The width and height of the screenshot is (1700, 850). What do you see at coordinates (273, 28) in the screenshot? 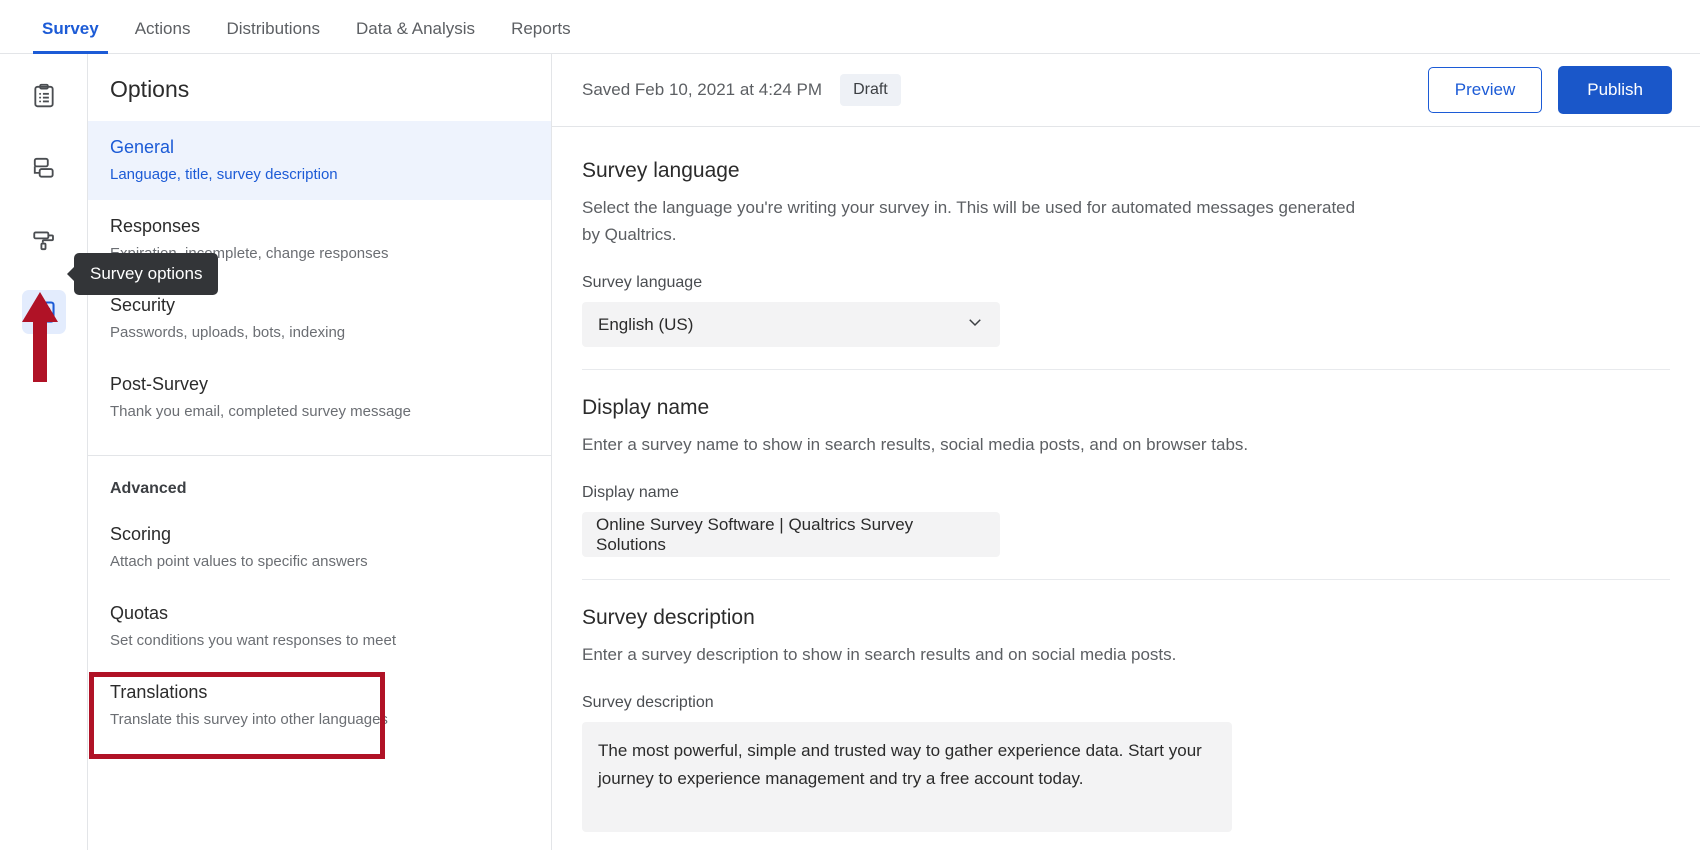
I see `tab-distributions-label: Distributions` at bounding box center [273, 28].